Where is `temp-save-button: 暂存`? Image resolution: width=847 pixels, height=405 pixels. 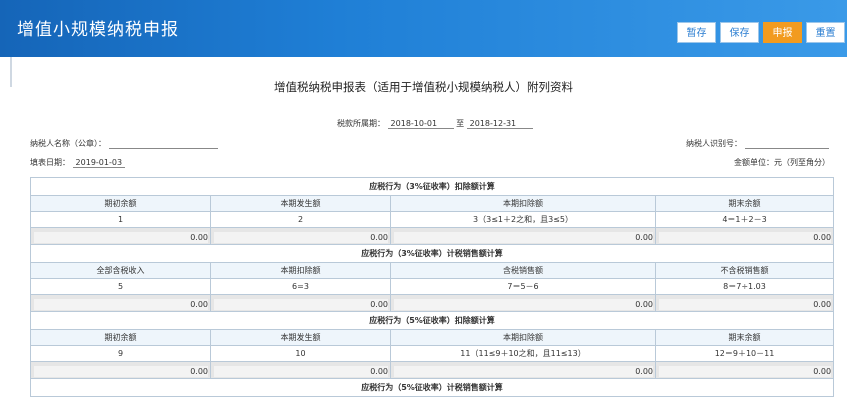 temp-save-button: 暂存 is located at coordinates (696, 32).